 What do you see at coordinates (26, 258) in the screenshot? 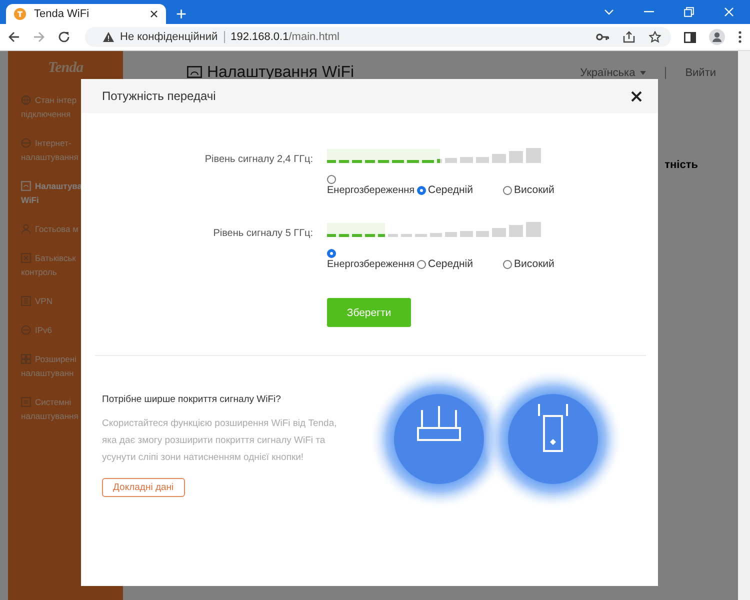
I see `box-icon` at bounding box center [26, 258].